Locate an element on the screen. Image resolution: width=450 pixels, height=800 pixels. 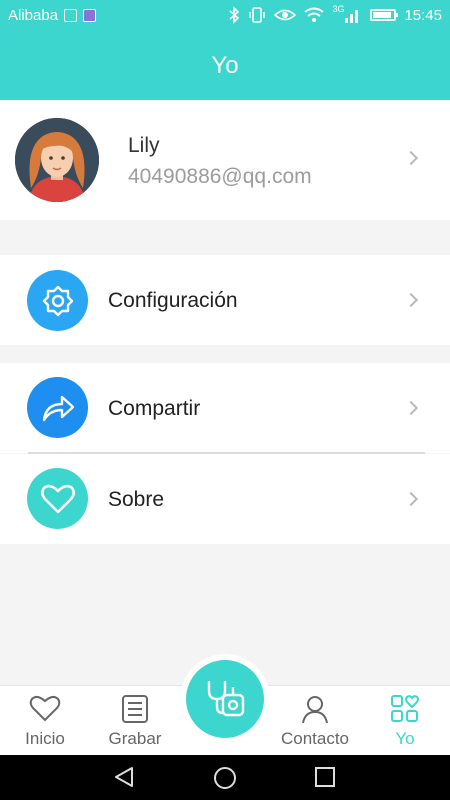
nav-item-inicio: Inicio is located at coordinates (45, 721).